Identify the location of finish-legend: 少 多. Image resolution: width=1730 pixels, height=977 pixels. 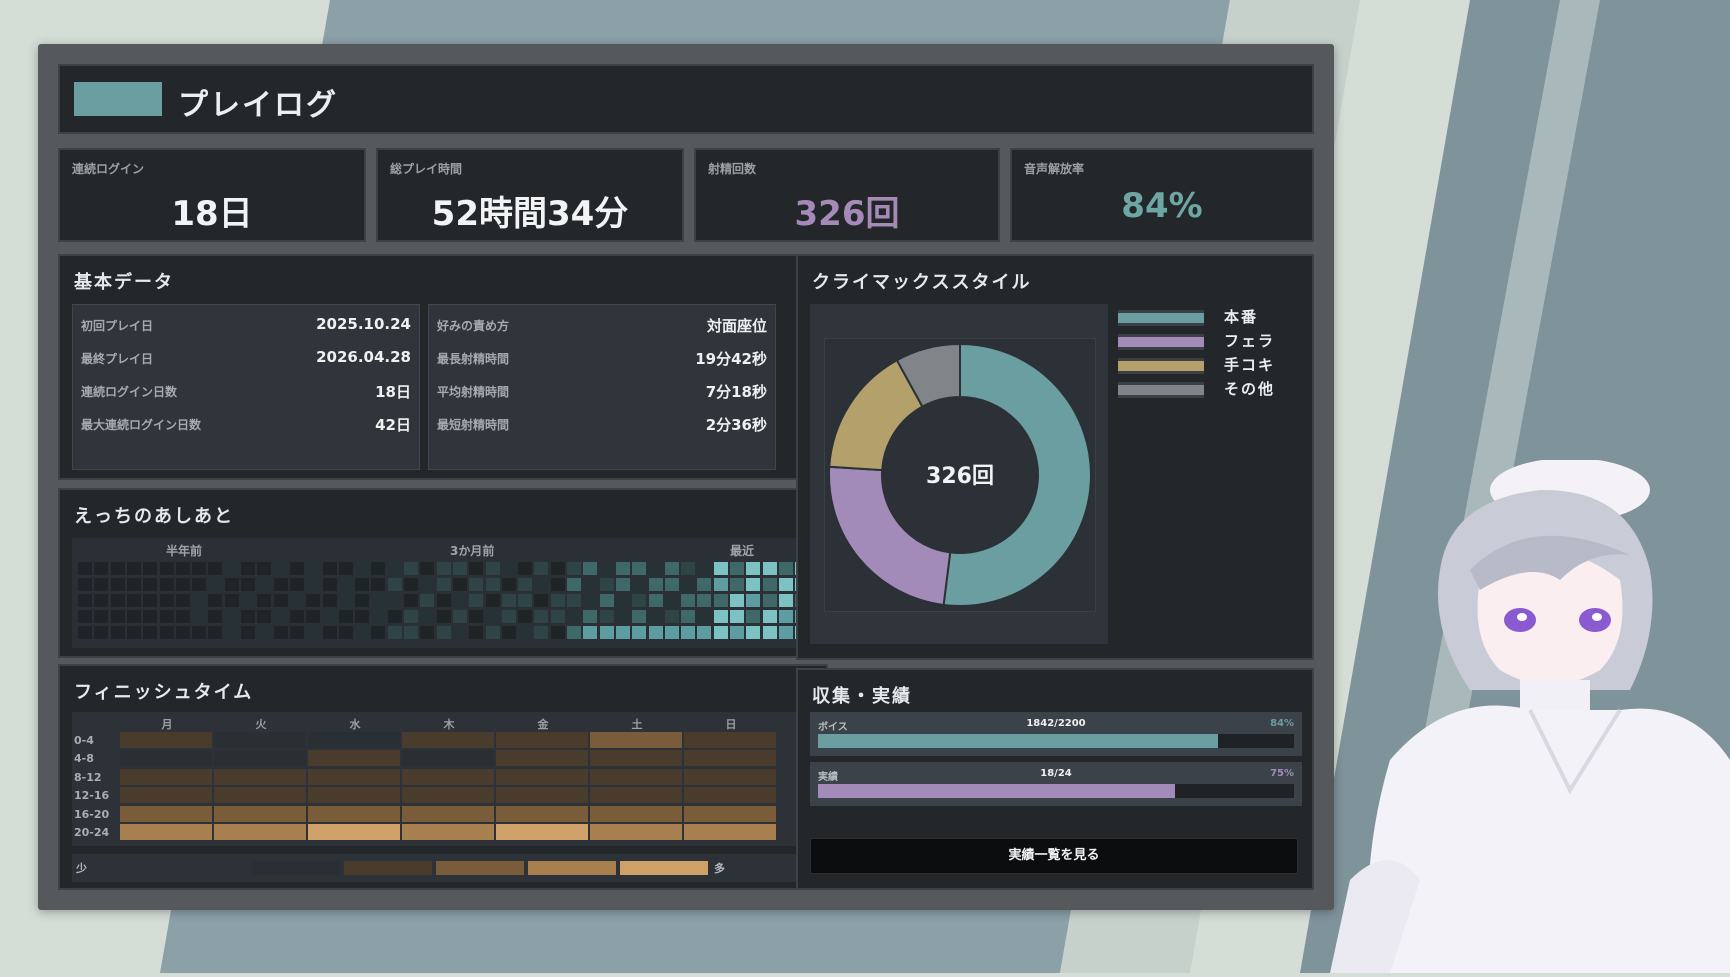
(444, 868).